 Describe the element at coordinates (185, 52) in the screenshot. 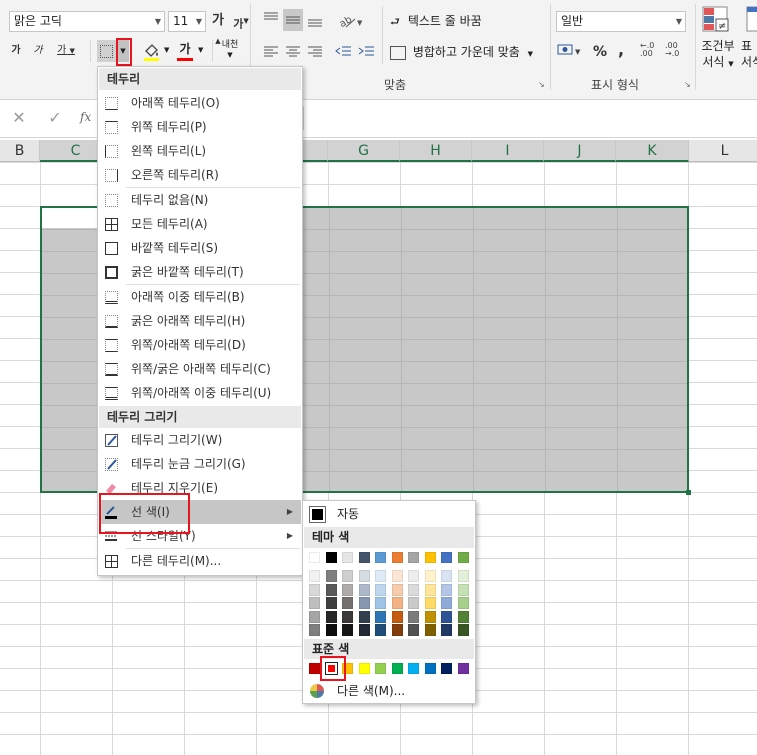

I see `font-color-button: 가` at that location.